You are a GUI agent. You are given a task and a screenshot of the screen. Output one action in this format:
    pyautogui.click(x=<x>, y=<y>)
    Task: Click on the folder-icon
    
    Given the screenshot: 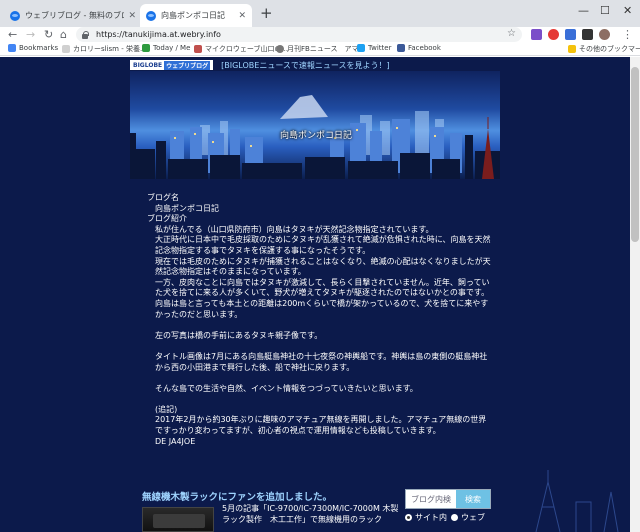 What is the action you would take?
    pyautogui.click(x=572, y=49)
    